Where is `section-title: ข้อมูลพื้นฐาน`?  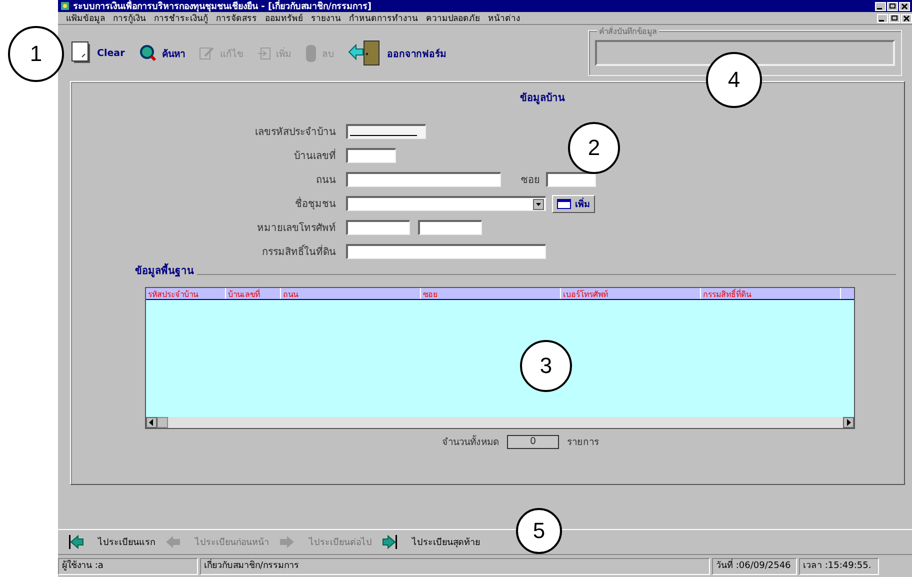 section-title: ข้อมูลพื้นฐาน is located at coordinates (166, 270).